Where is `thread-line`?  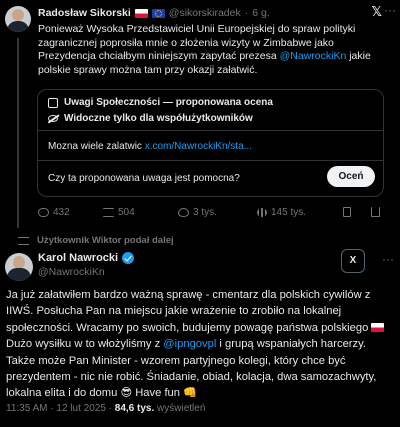
thread-line is located at coordinates (18, 133).